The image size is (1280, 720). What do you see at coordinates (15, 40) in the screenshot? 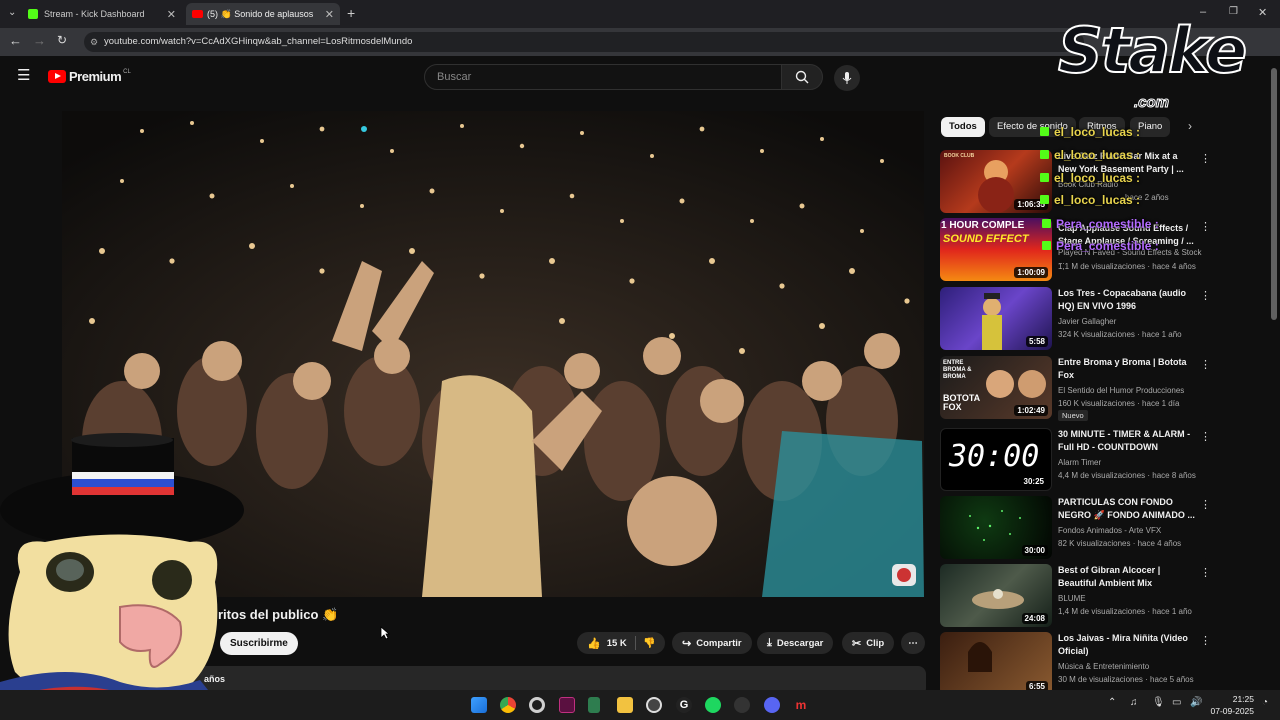
I see `back-icon: ←` at bounding box center [15, 40].